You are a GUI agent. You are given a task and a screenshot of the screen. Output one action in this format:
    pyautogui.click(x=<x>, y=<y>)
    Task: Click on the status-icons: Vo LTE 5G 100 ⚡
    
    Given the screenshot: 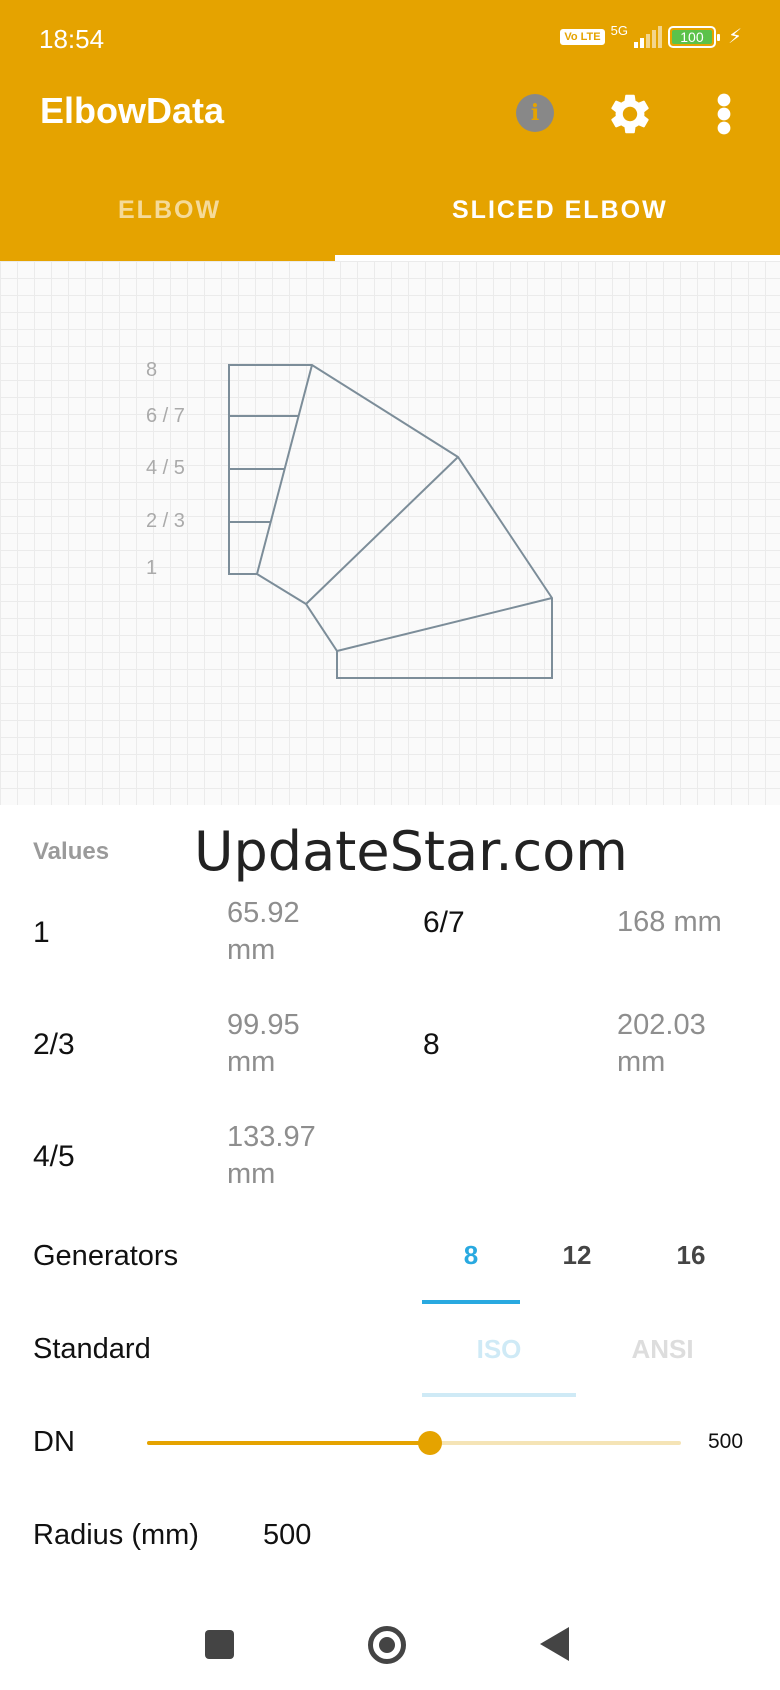 What is the action you would take?
    pyautogui.click(x=651, y=36)
    